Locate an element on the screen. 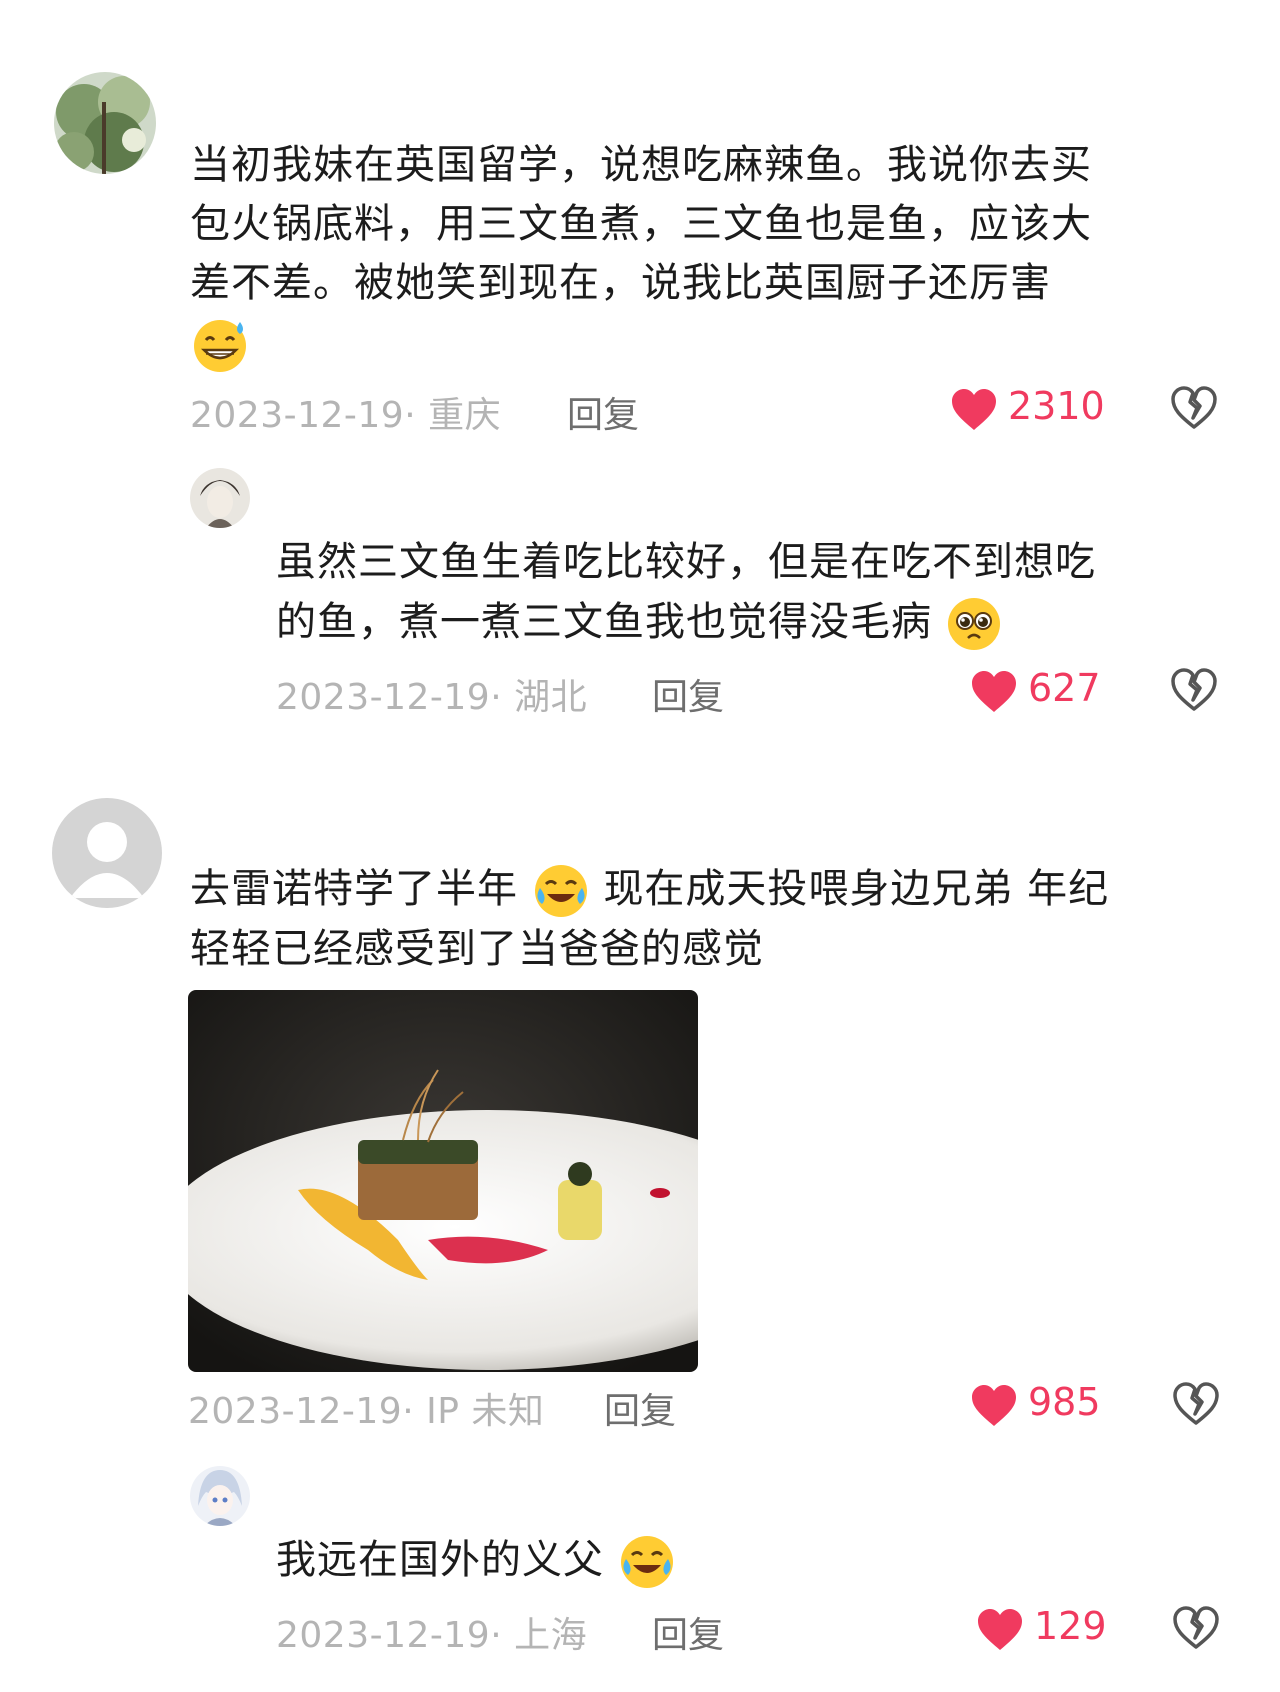 This screenshot has height=1692, width=1280. avatar-plant is located at coordinates (105, 123).